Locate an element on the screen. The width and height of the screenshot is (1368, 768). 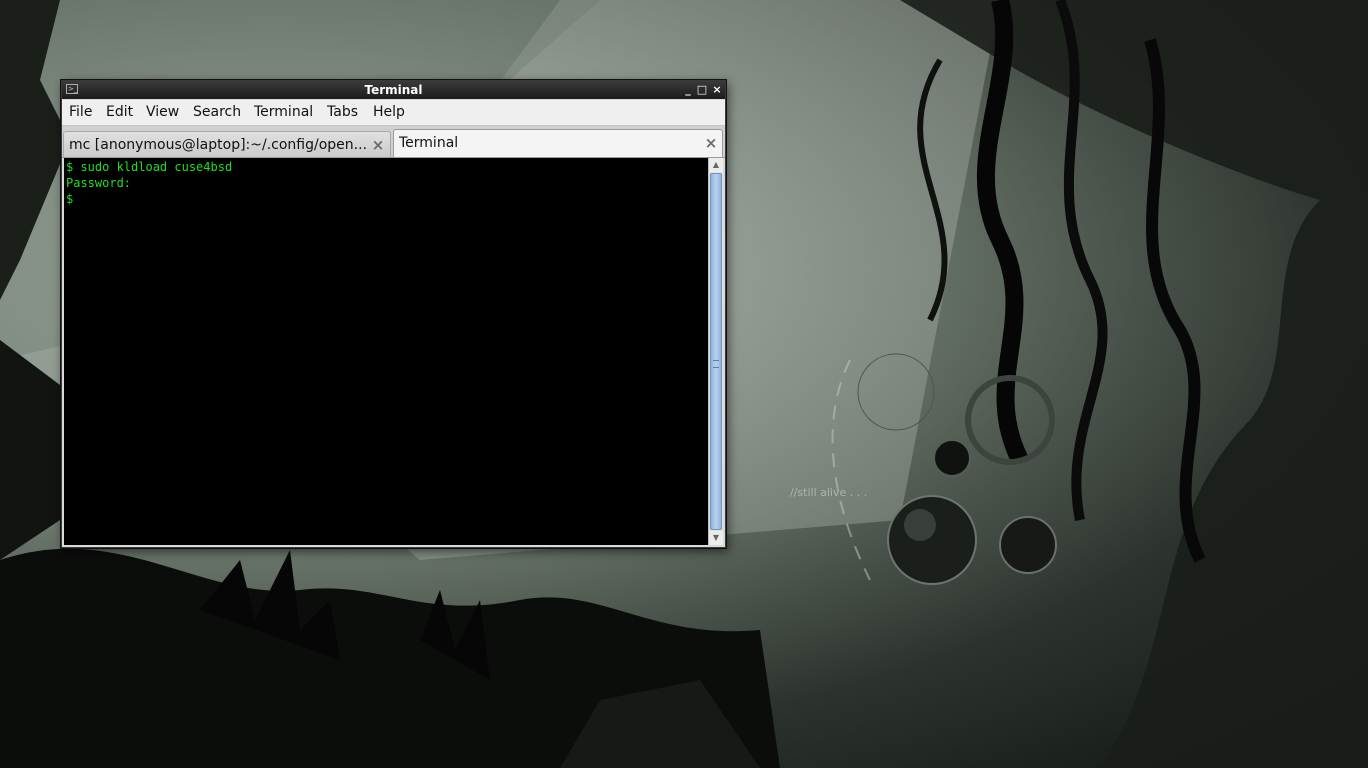
window-titlebar: >_ Terminal _ □ × is located at coordinates (393, 90).